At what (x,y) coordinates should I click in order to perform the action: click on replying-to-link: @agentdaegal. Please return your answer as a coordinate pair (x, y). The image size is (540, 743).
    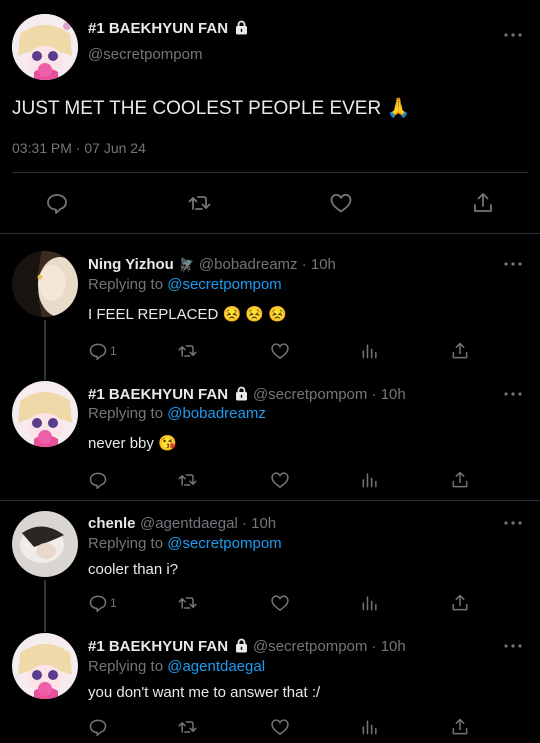
    Looking at the image, I should click on (216, 666).